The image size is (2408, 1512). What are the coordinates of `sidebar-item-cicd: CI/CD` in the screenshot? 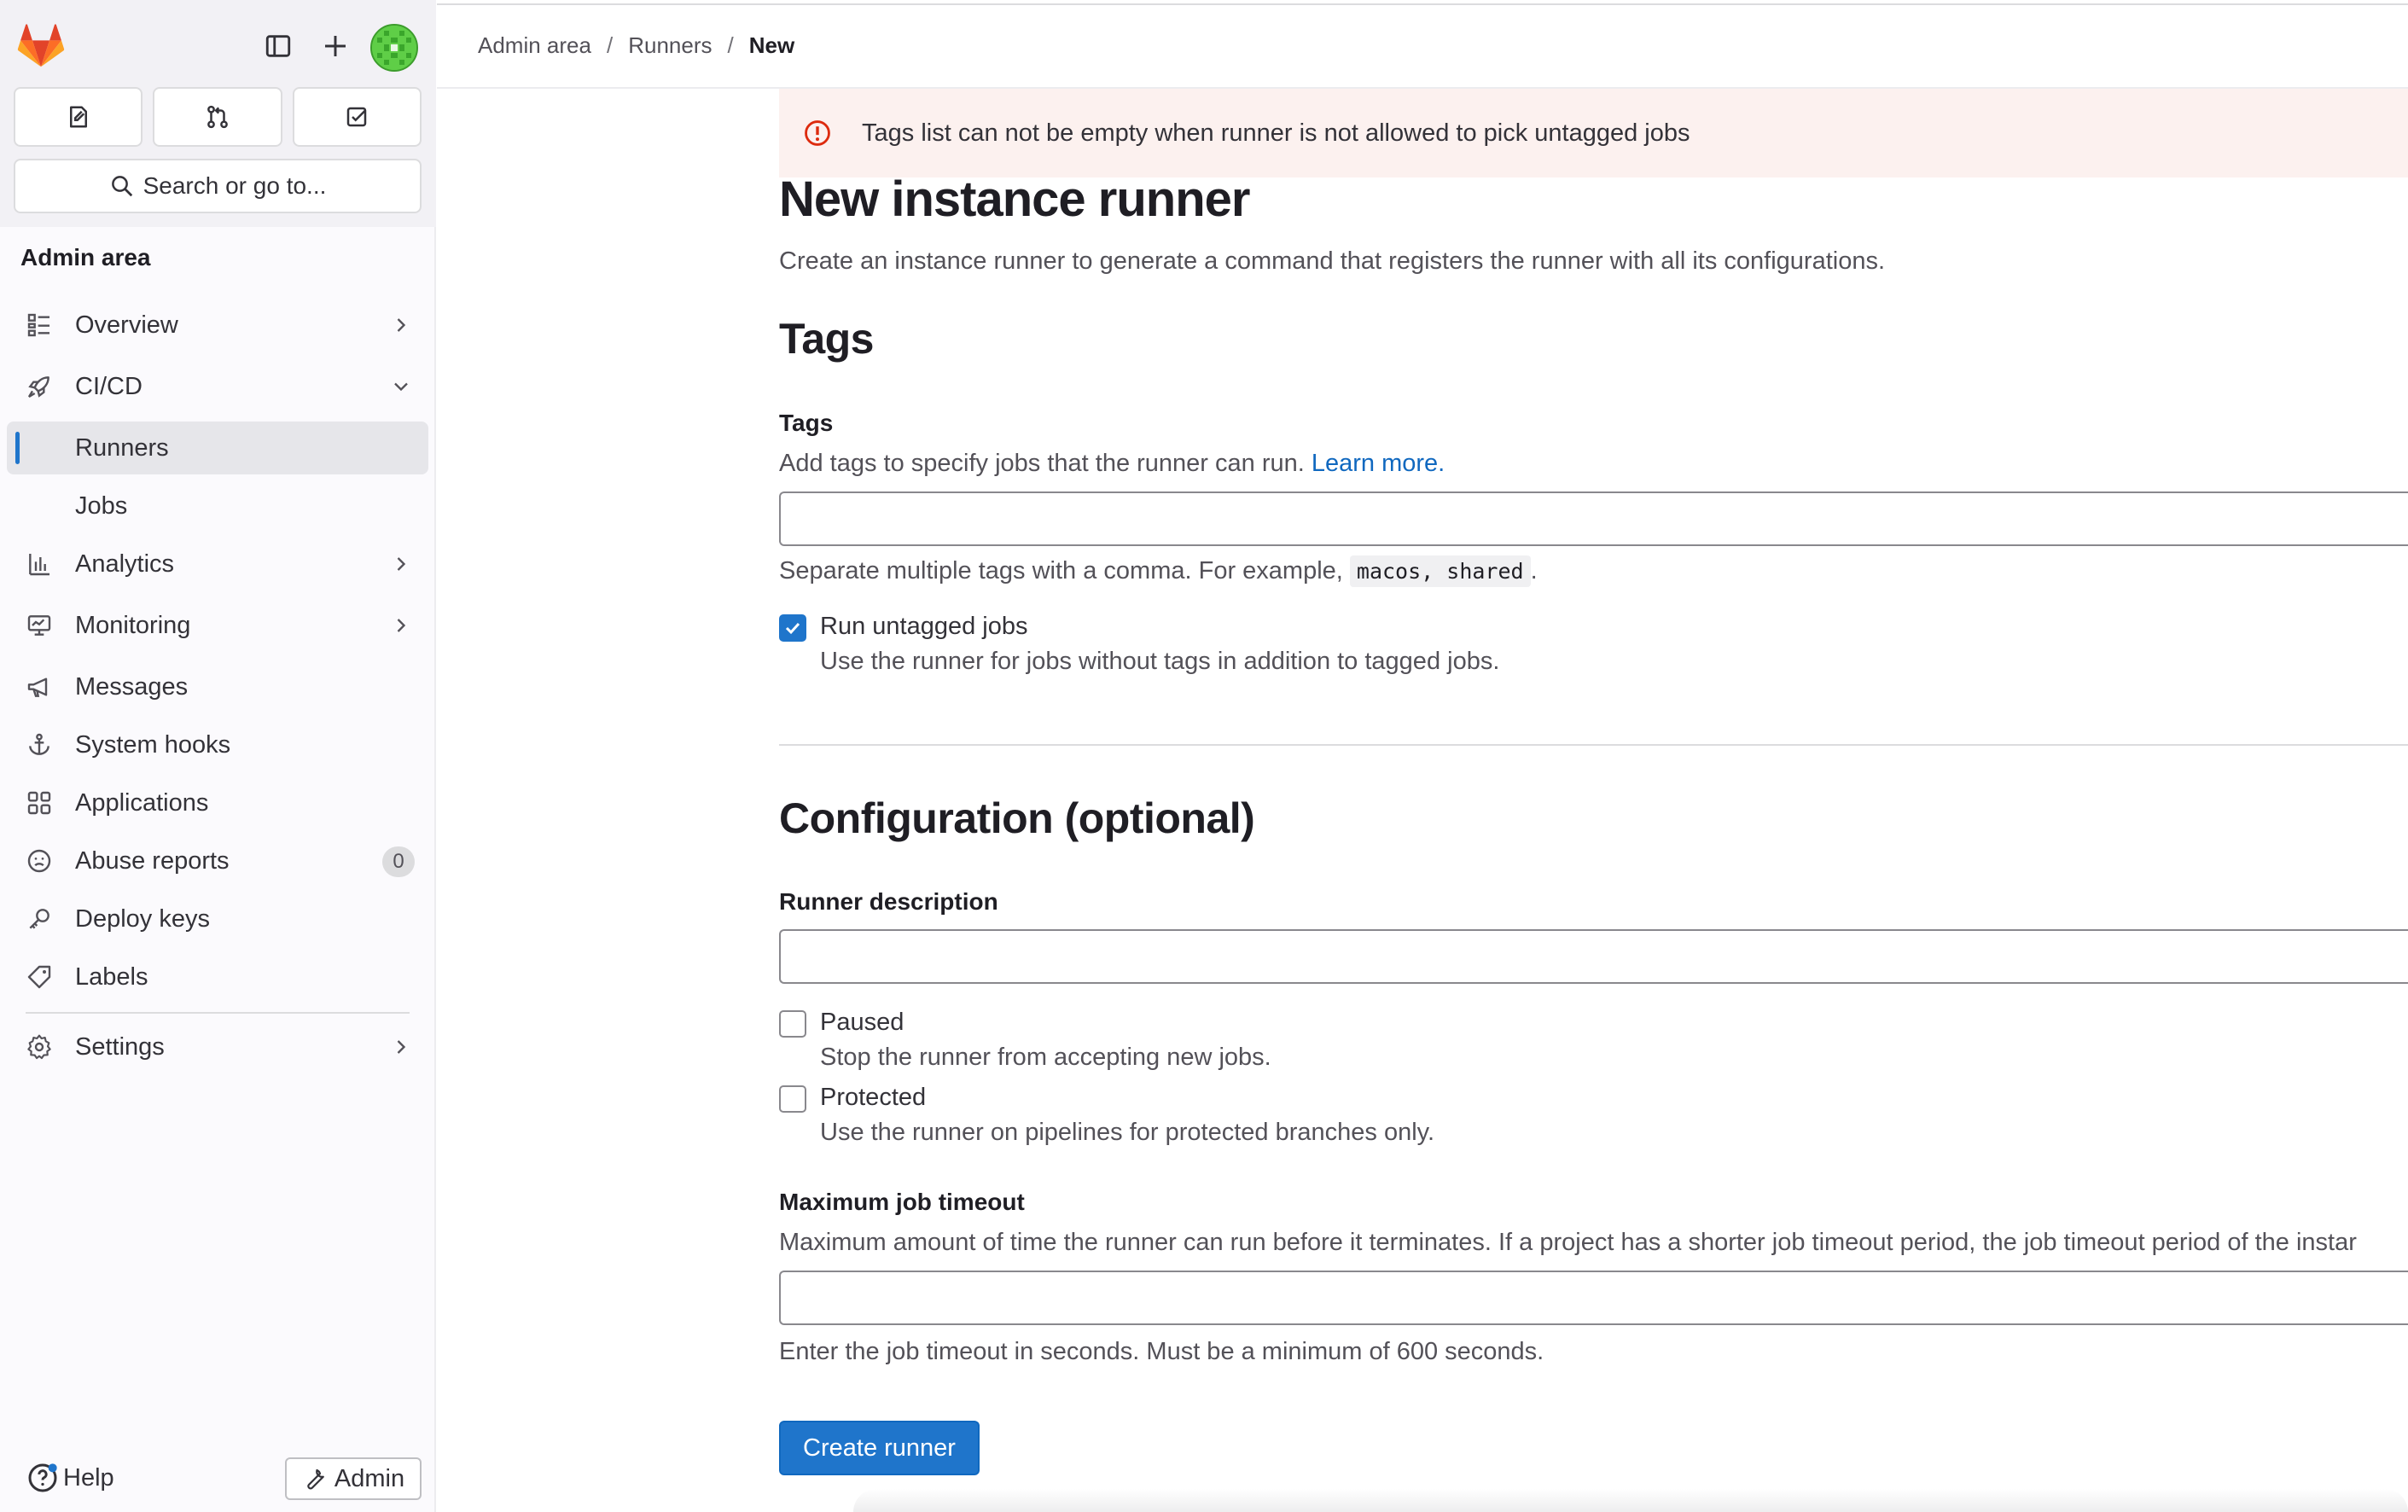 It's located at (217, 386).